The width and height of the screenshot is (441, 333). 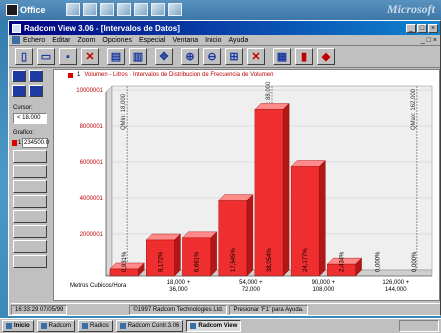 What do you see at coordinates (411, 28) in the screenshot?
I see `minimize-button: _` at bounding box center [411, 28].